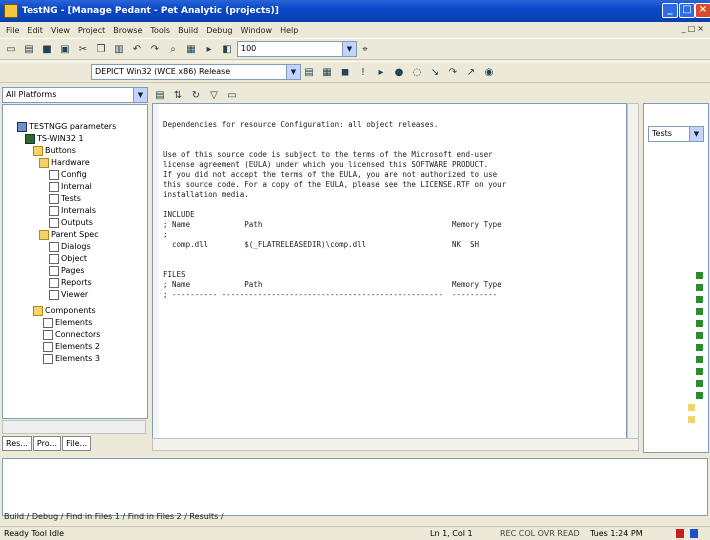 The height and width of the screenshot is (540, 710). I want to click on menu-edit: Edit, so click(35, 30).